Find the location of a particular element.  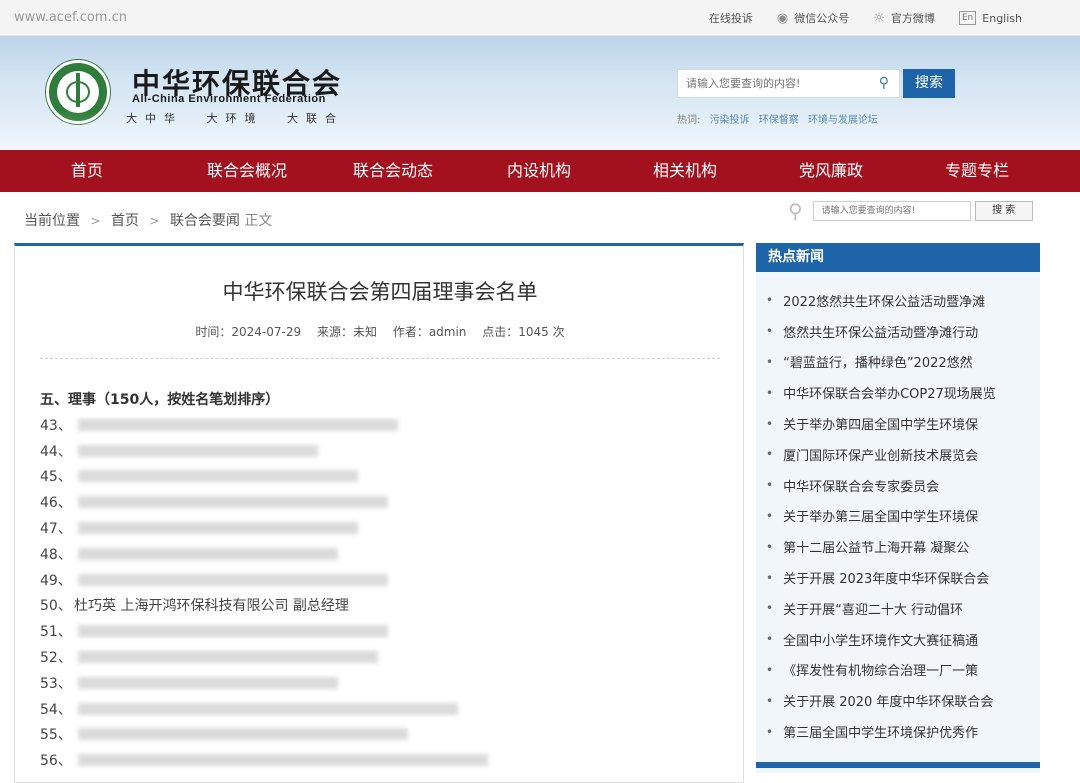

news-title: 第三届全国中学生环境保护优秀作 is located at coordinates (880, 731).